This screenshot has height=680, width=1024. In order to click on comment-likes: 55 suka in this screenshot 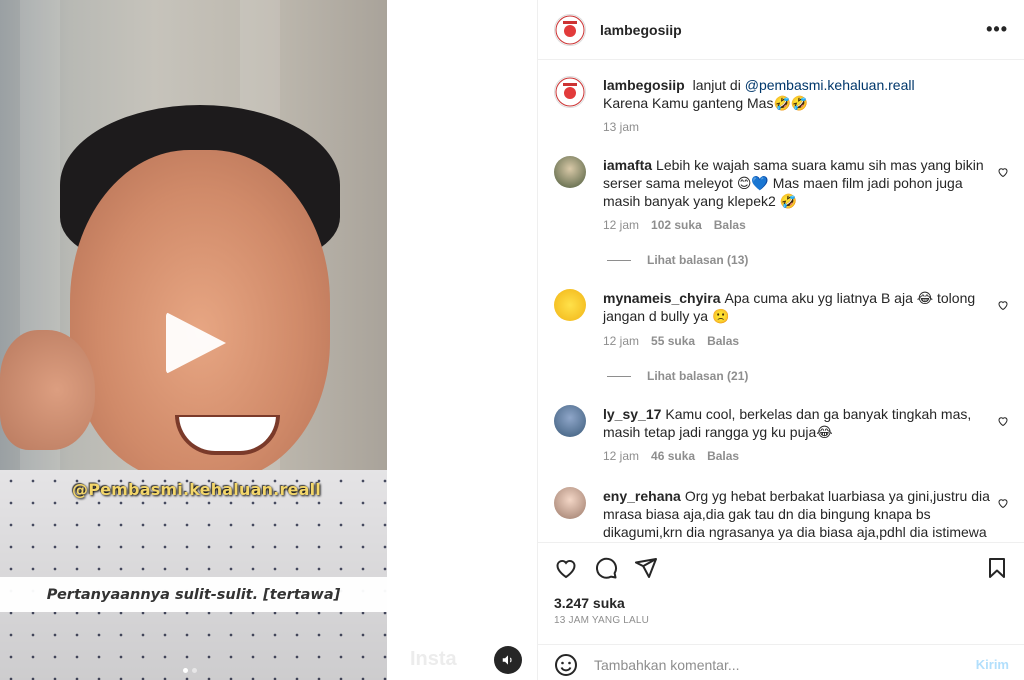, I will do `click(673, 341)`.